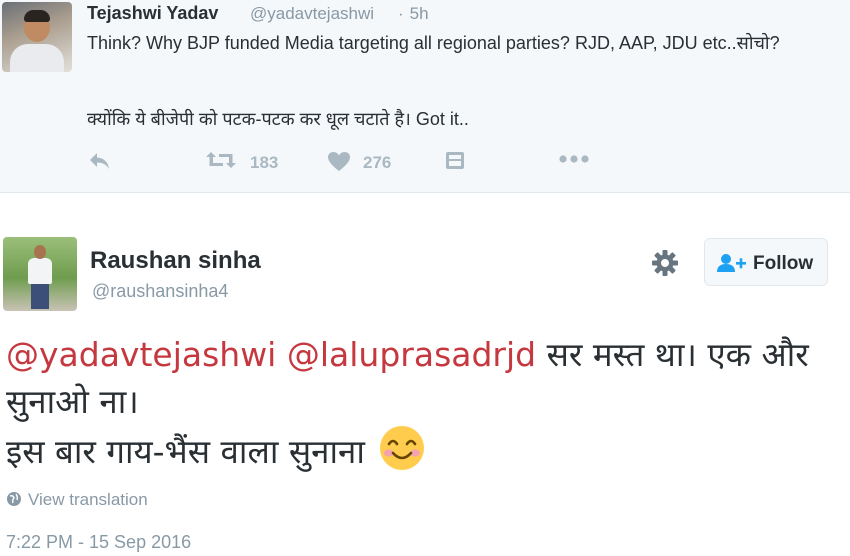  I want to click on author-handle: @yadavtejashwi, so click(312, 14).